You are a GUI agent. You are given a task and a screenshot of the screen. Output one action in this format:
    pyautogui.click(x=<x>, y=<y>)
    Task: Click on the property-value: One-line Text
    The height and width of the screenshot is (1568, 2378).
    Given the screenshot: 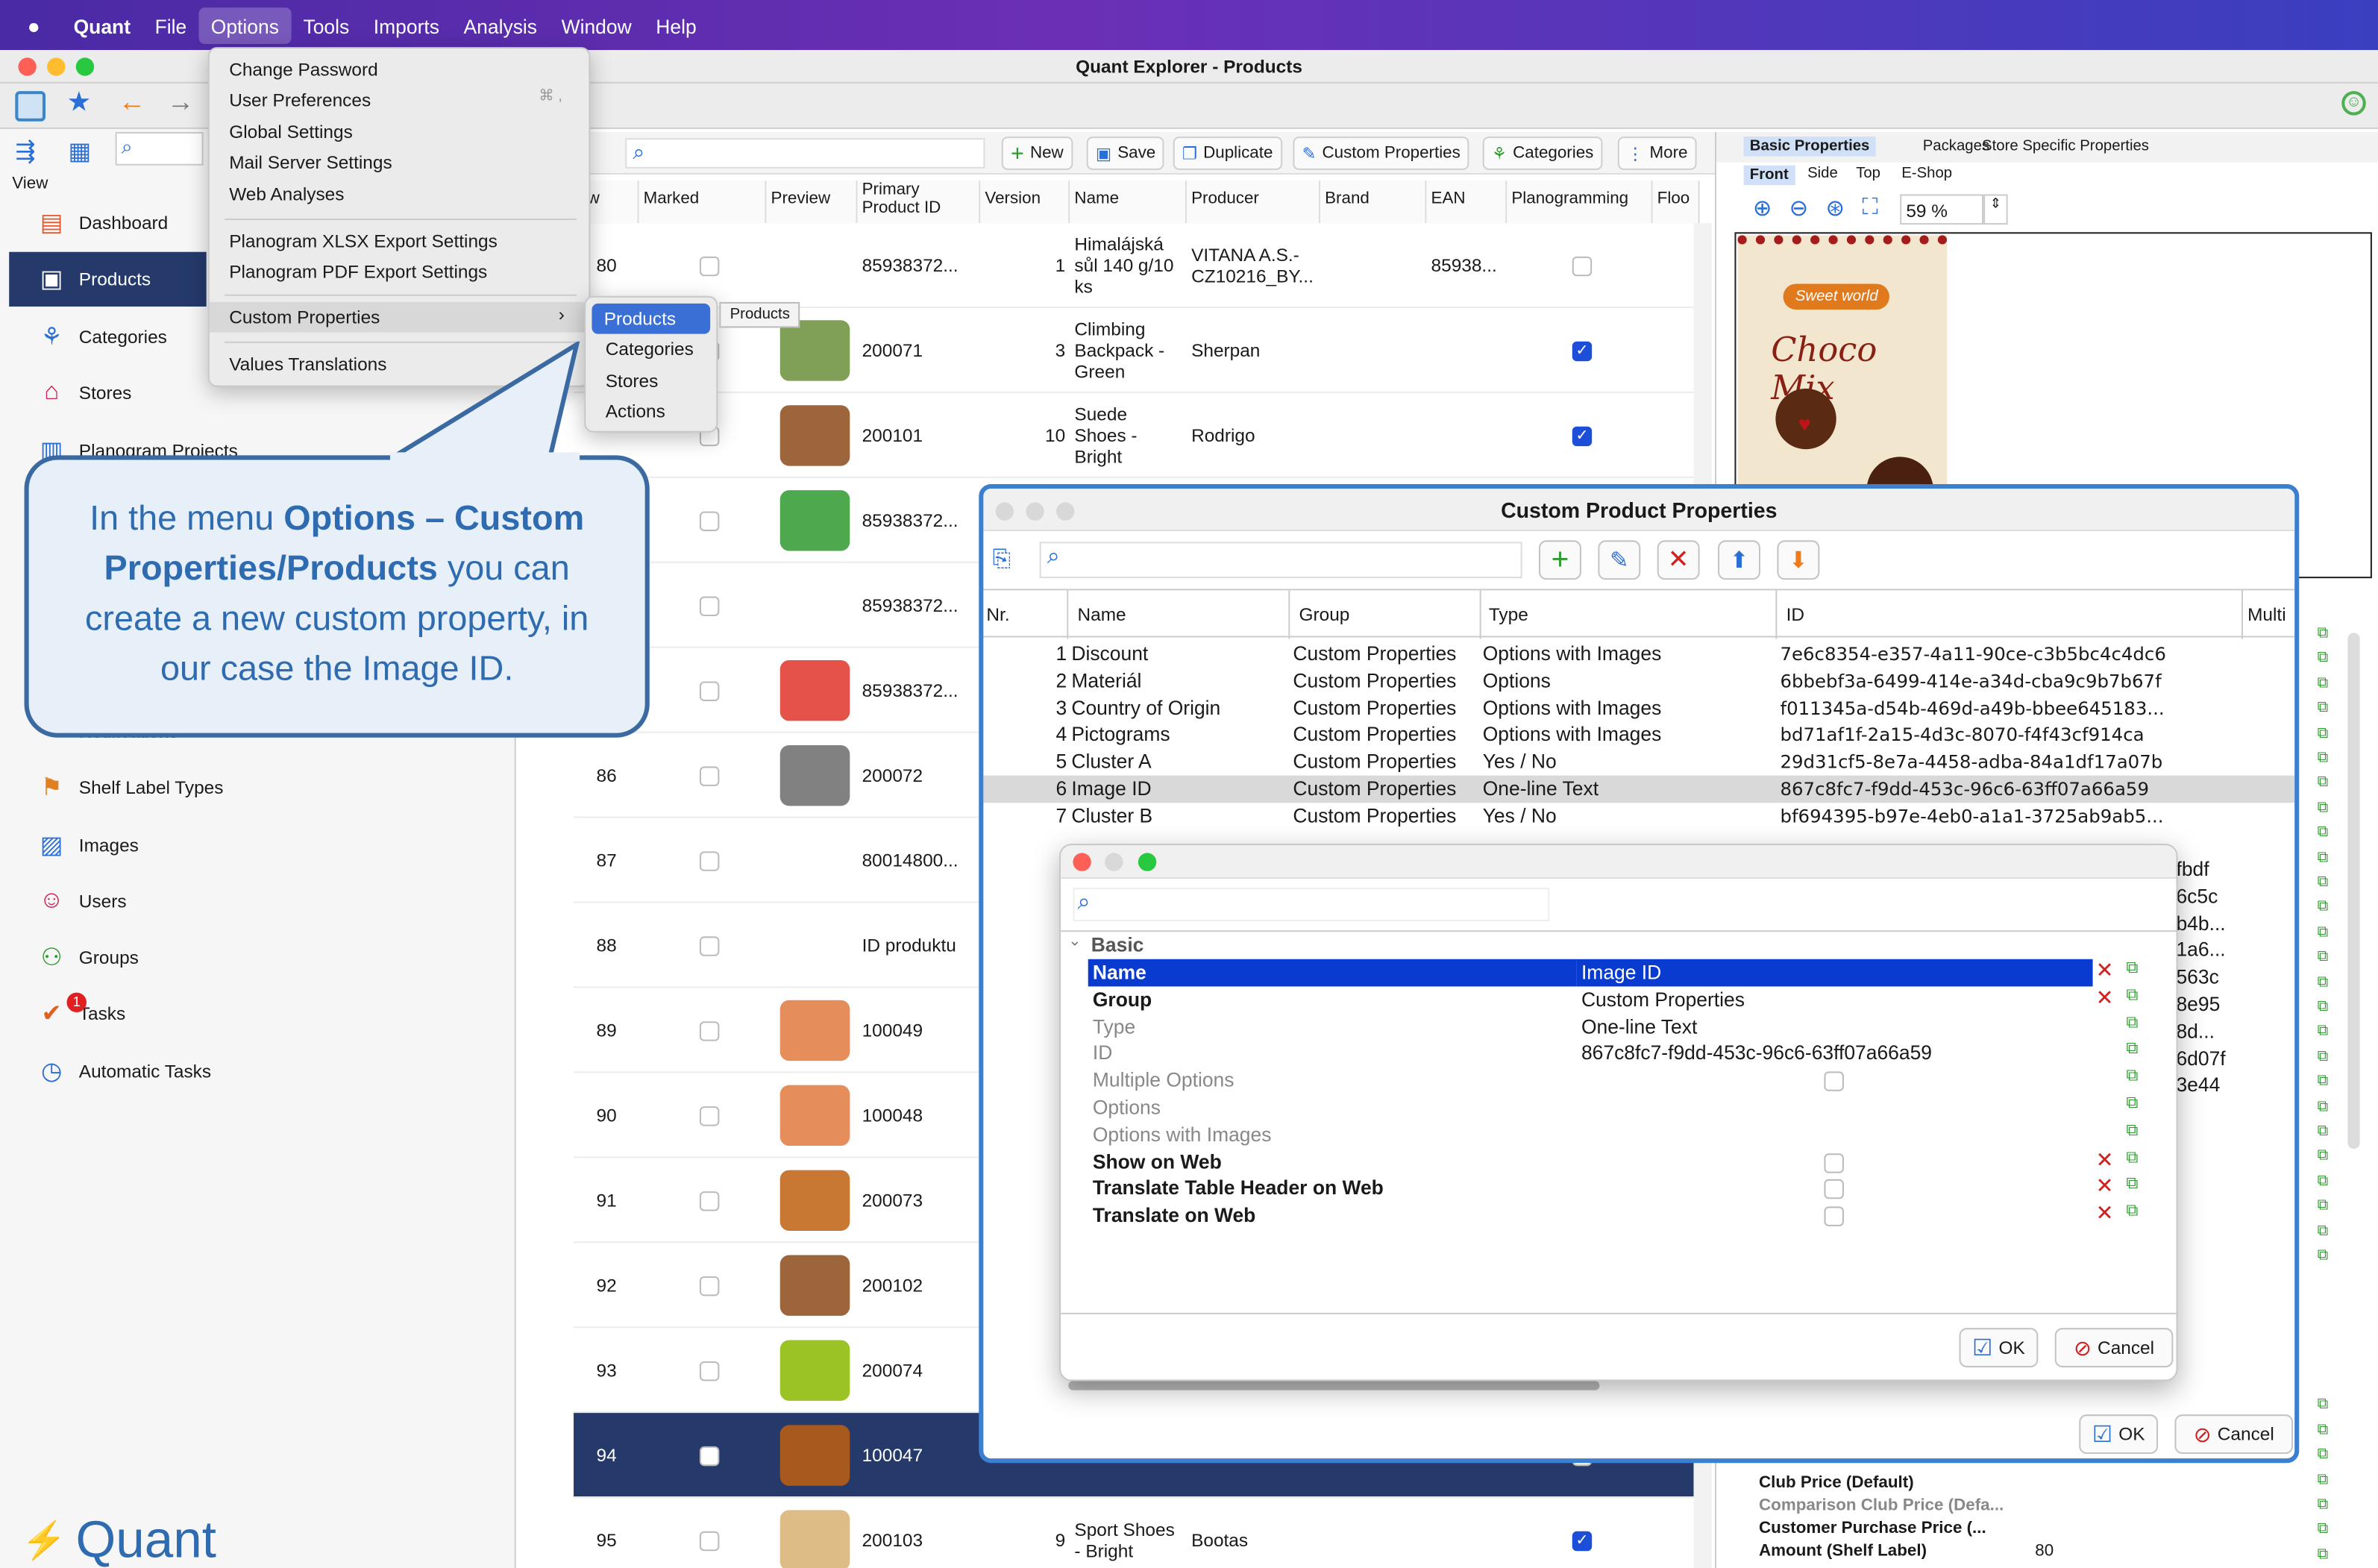 What is the action you would take?
    pyautogui.click(x=1835, y=1027)
    